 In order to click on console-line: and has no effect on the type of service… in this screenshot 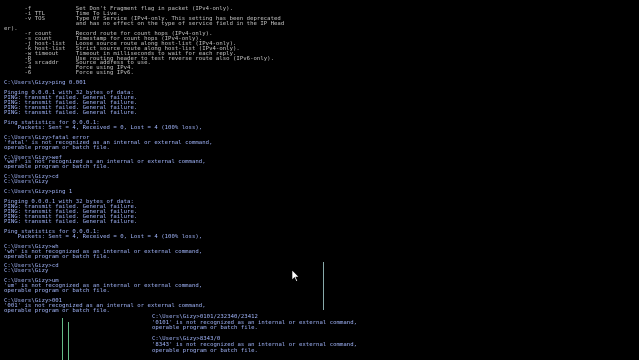, I will do `click(144, 23)`.